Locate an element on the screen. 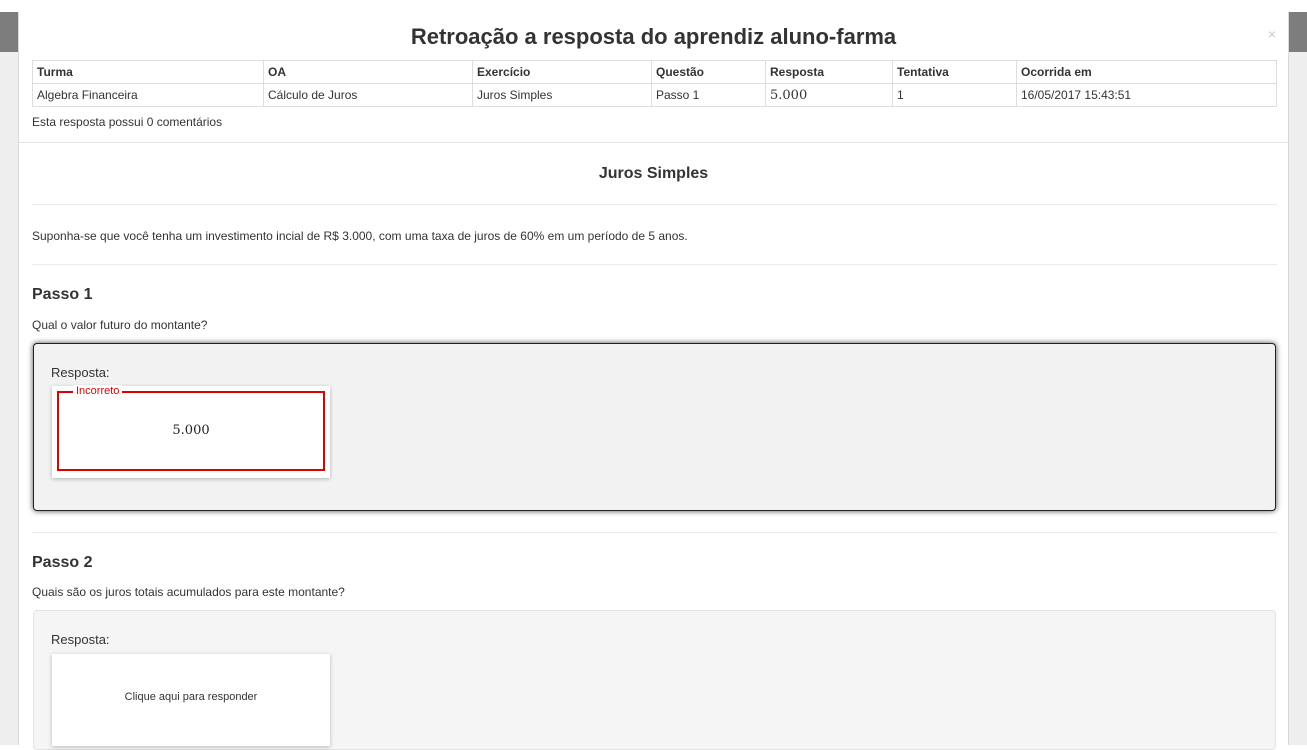  step-2-answer-button: Clique aqui para responder is located at coordinates (191, 700).